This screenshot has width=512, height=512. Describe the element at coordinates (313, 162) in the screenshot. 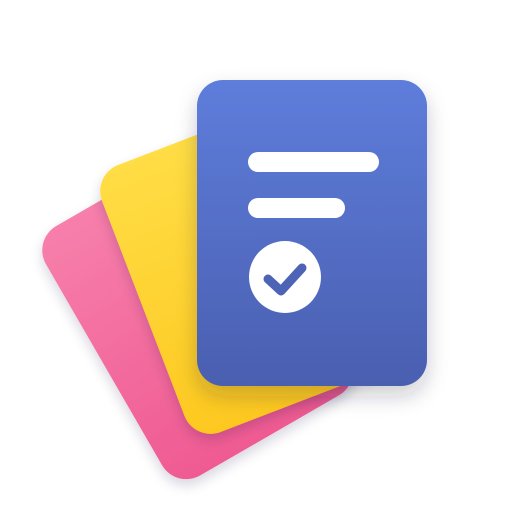

I see `long-text-line` at that location.